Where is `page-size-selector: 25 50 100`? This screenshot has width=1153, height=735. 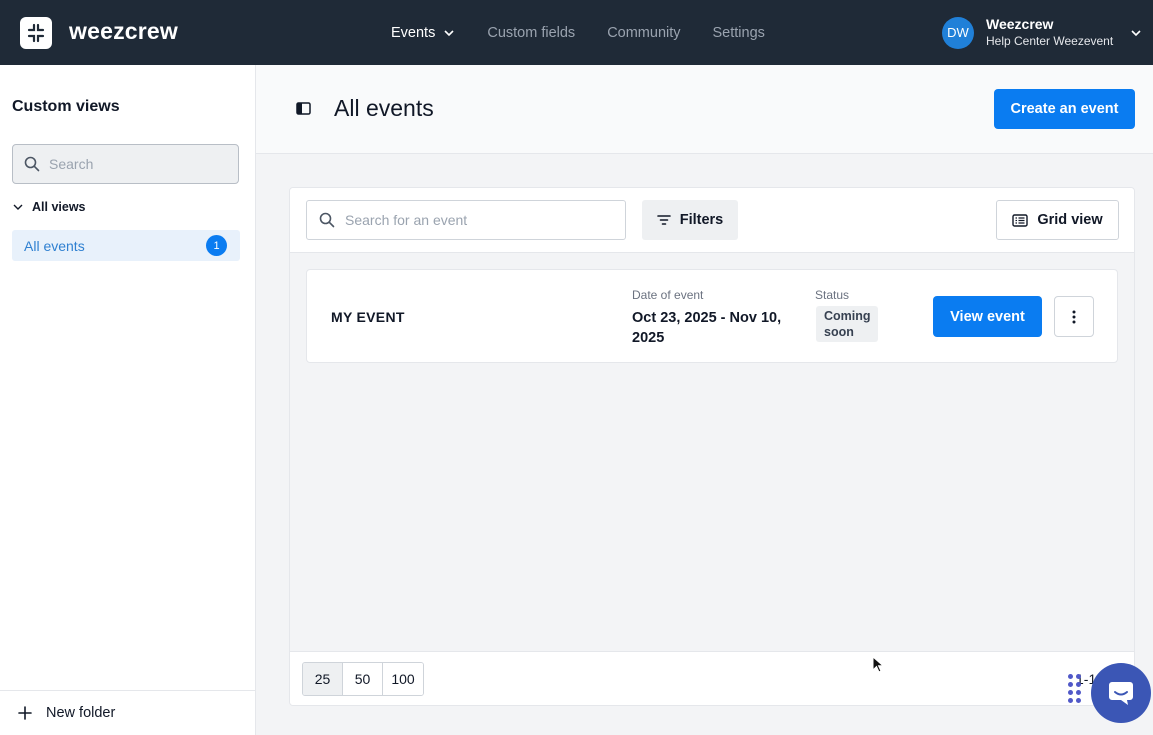 page-size-selector: 25 50 100 is located at coordinates (363, 679).